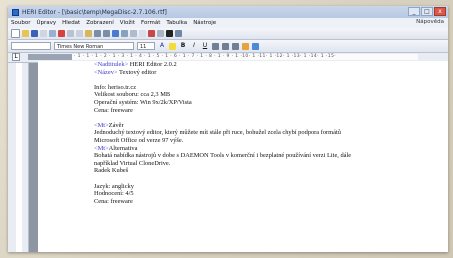  I want to click on document-line: Operační systém: Win 9x/2k/XP/Vista, so click(268, 103).